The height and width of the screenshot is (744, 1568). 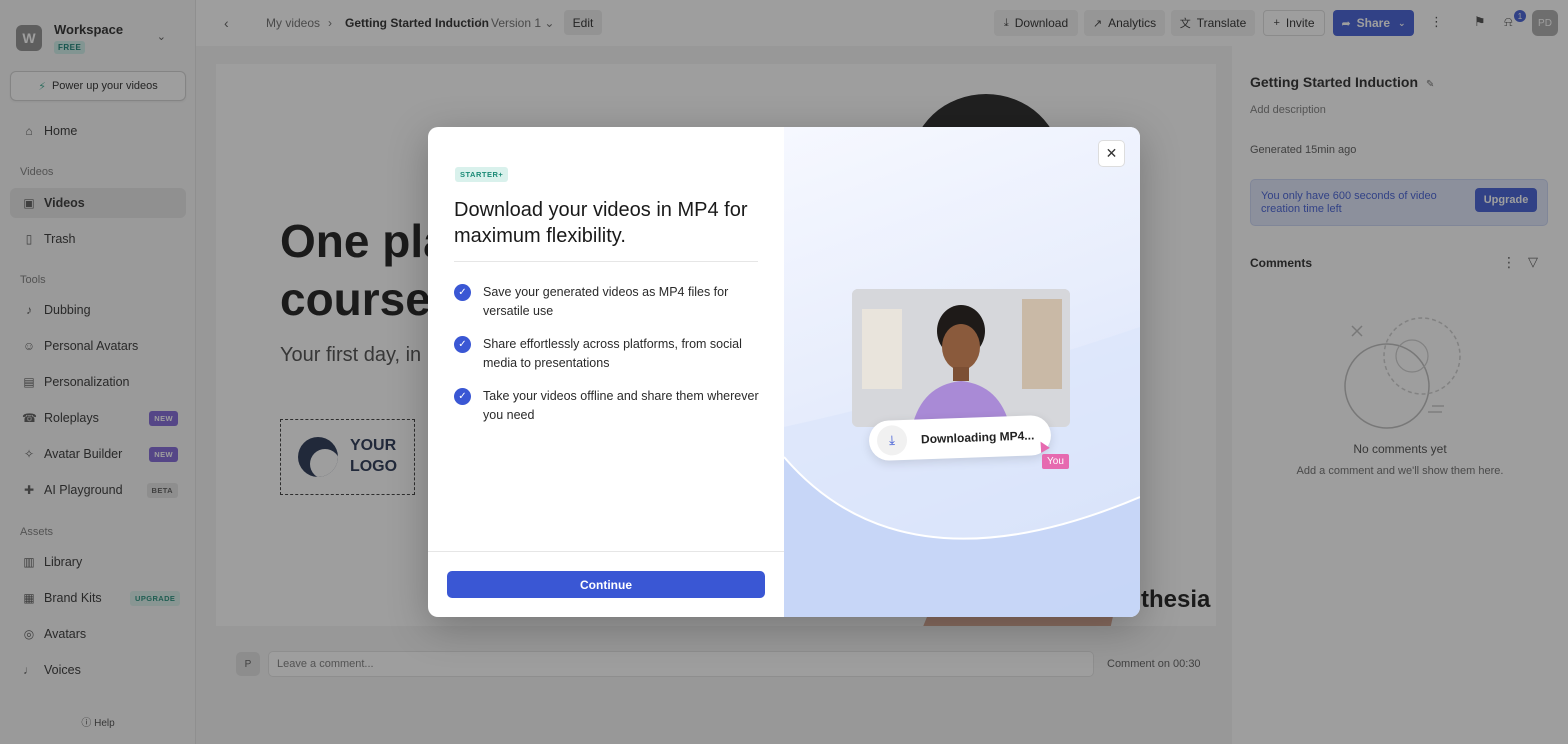 What do you see at coordinates (1055, 461) in the screenshot?
I see `cursor-label: You` at bounding box center [1055, 461].